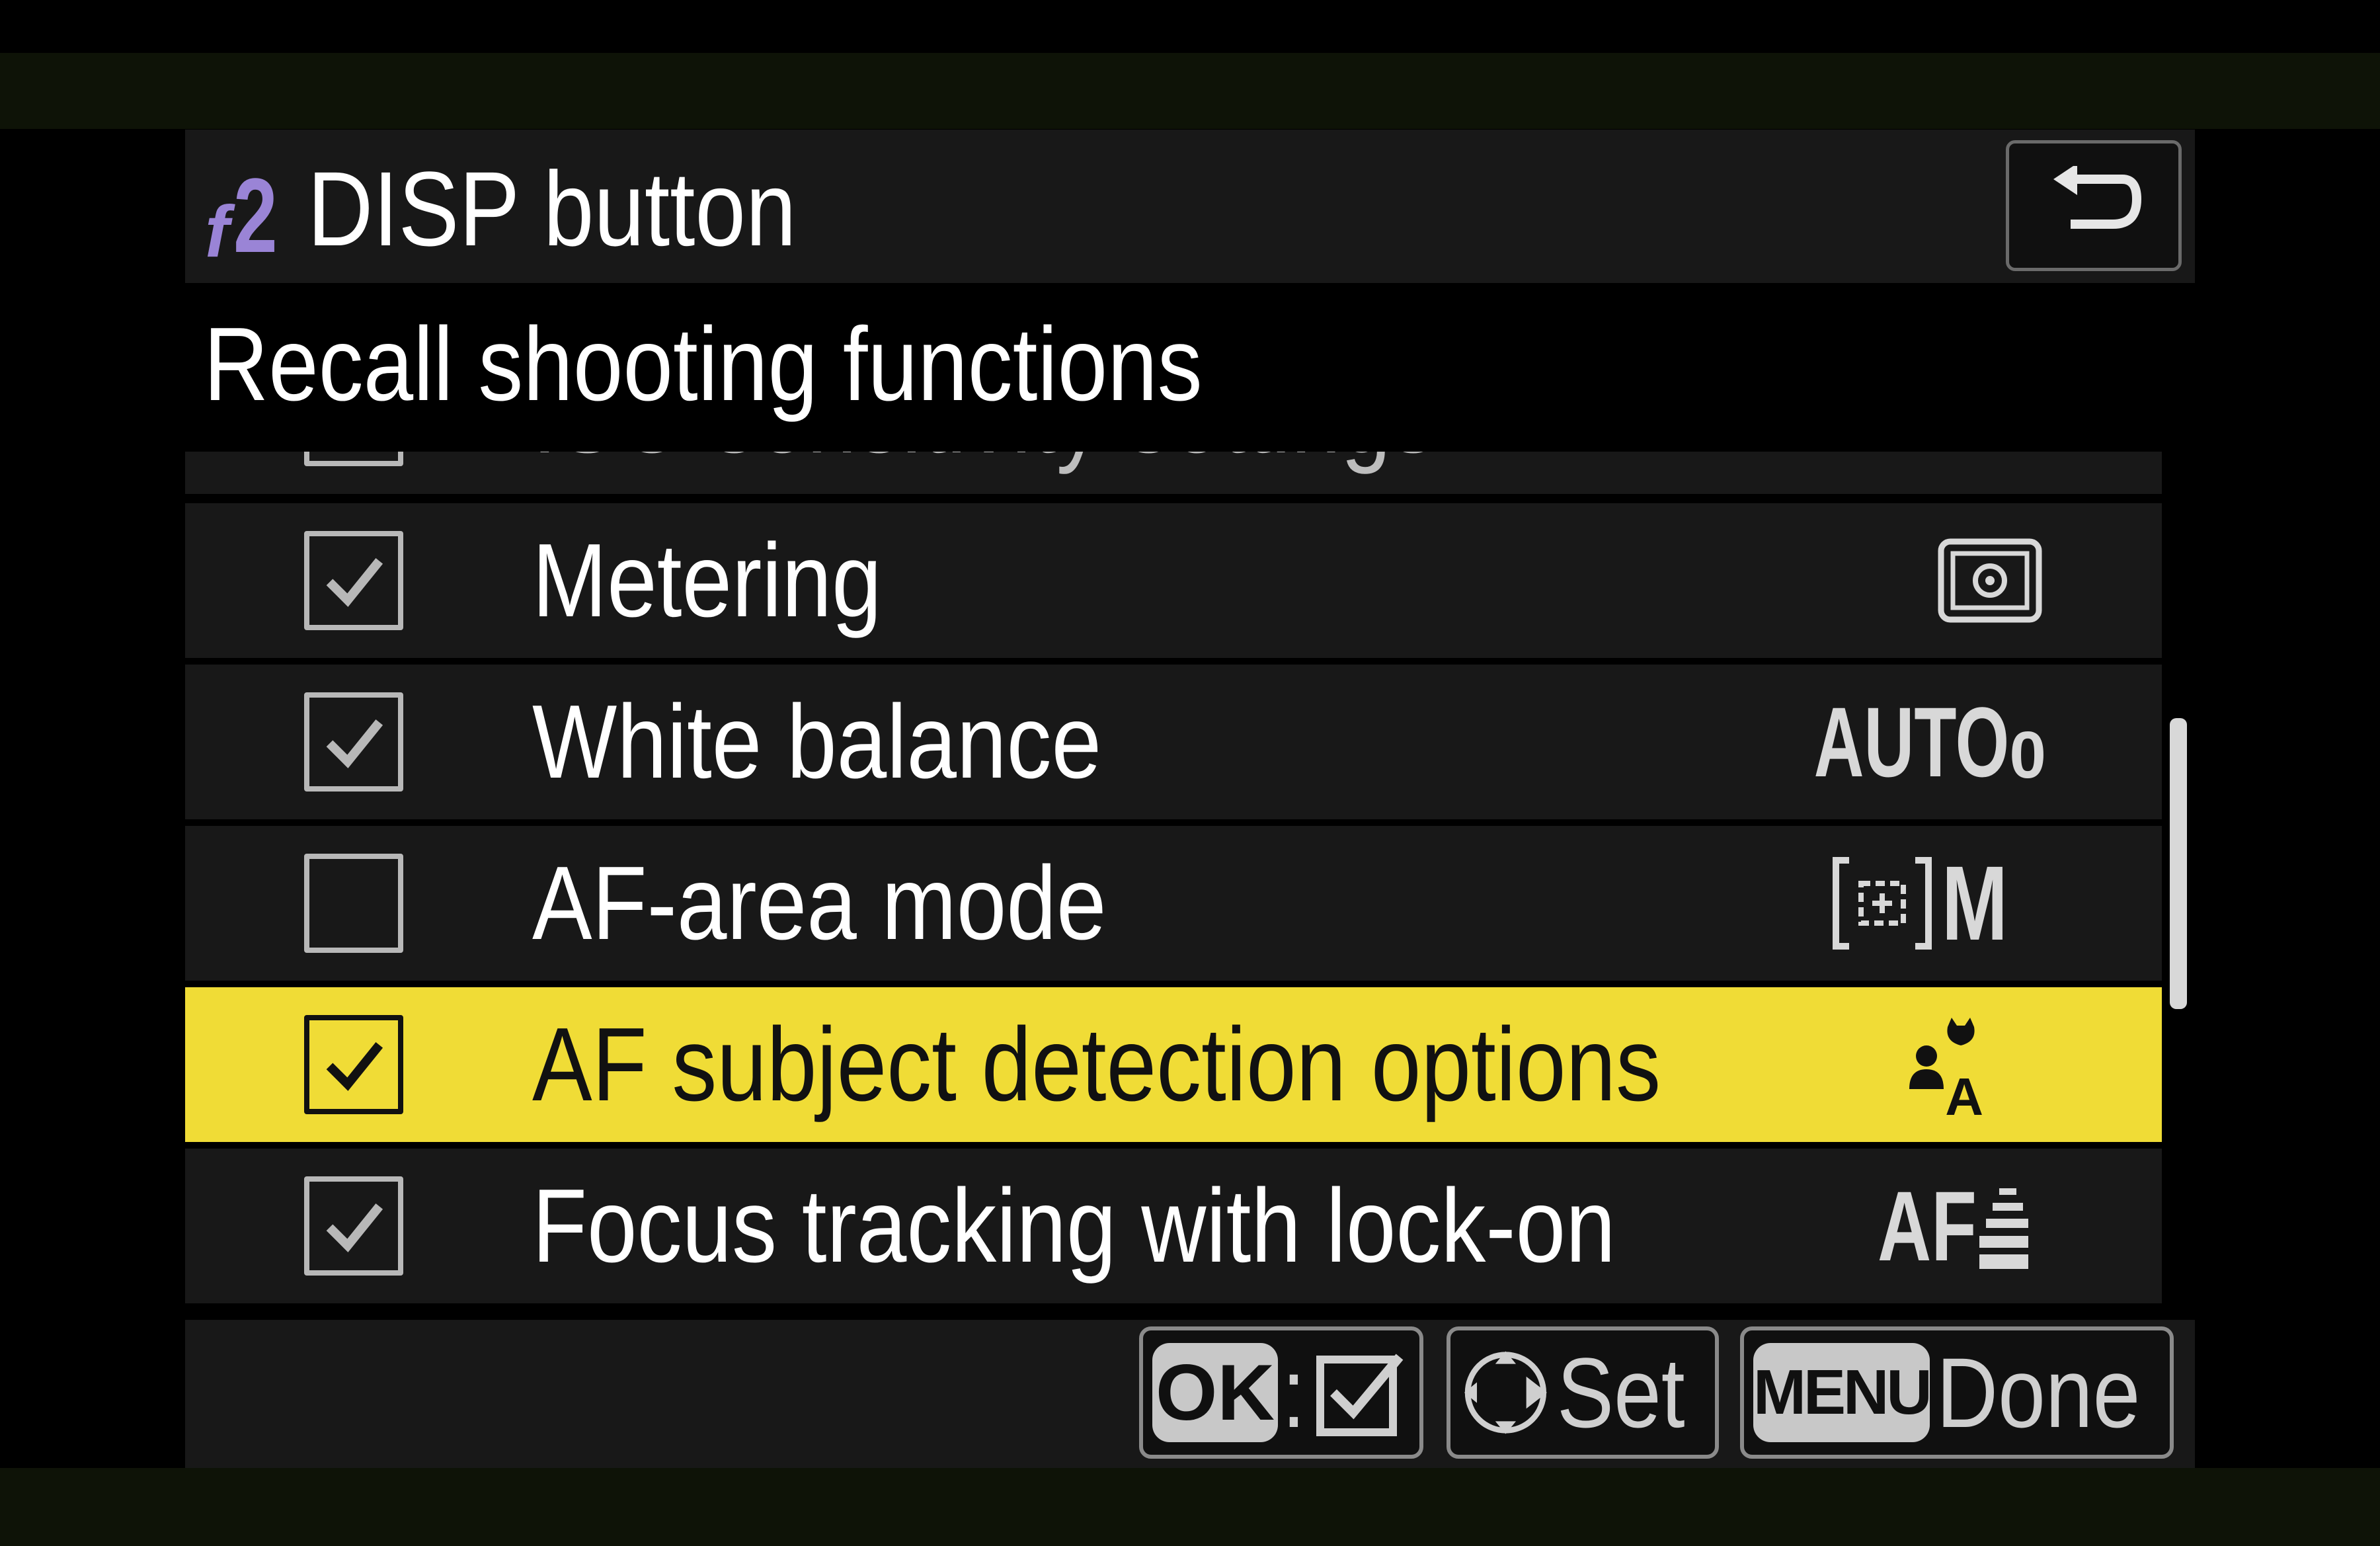 This screenshot has width=2380, height=1546. What do you see at coordinates (353, 903) in the screenshot?
I see `checkbox-unchecked` at bounding box center [353, 903].